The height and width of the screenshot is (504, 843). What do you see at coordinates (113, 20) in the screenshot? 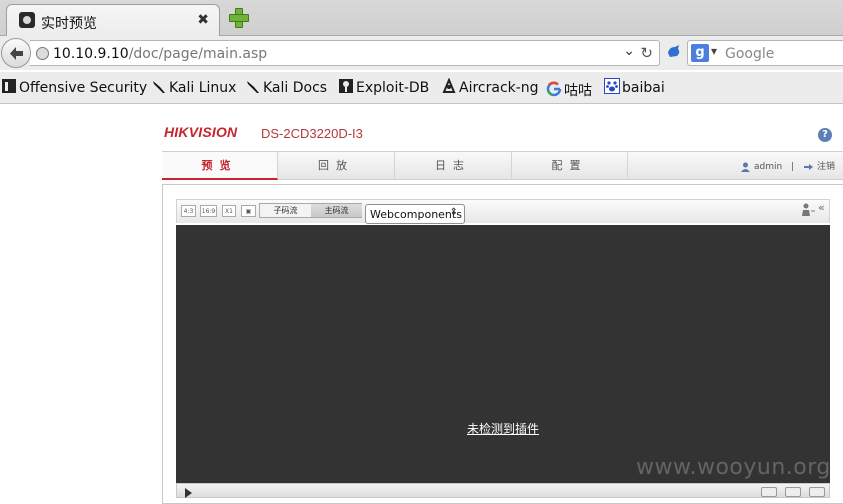
I see `browser-tab: 实时预览 ✖` at bounding box center [113, 20].